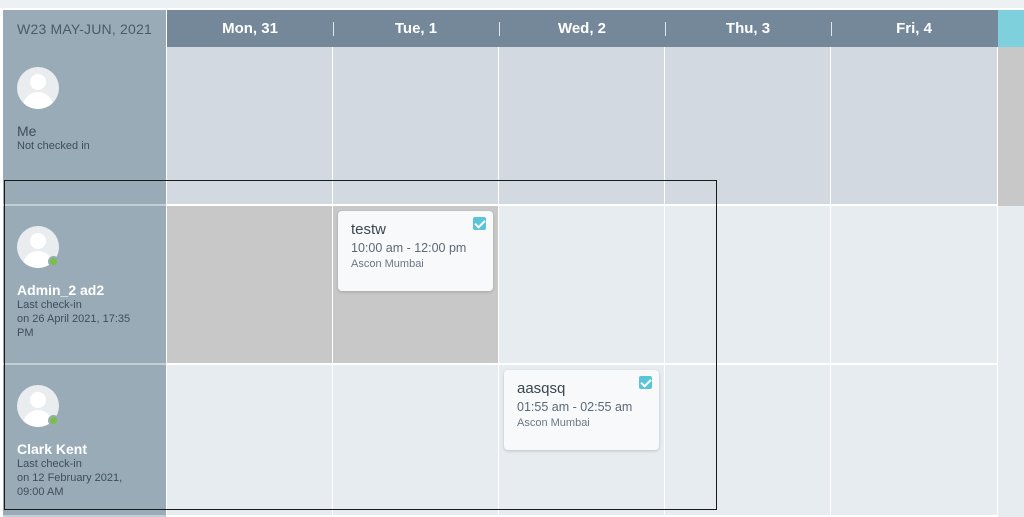 The height and width of the screenshot is (517, 1024). Describe the element at coordinates (748, 28) in the screenshot. I see `day-header-thu: Thu, 3` at that location.